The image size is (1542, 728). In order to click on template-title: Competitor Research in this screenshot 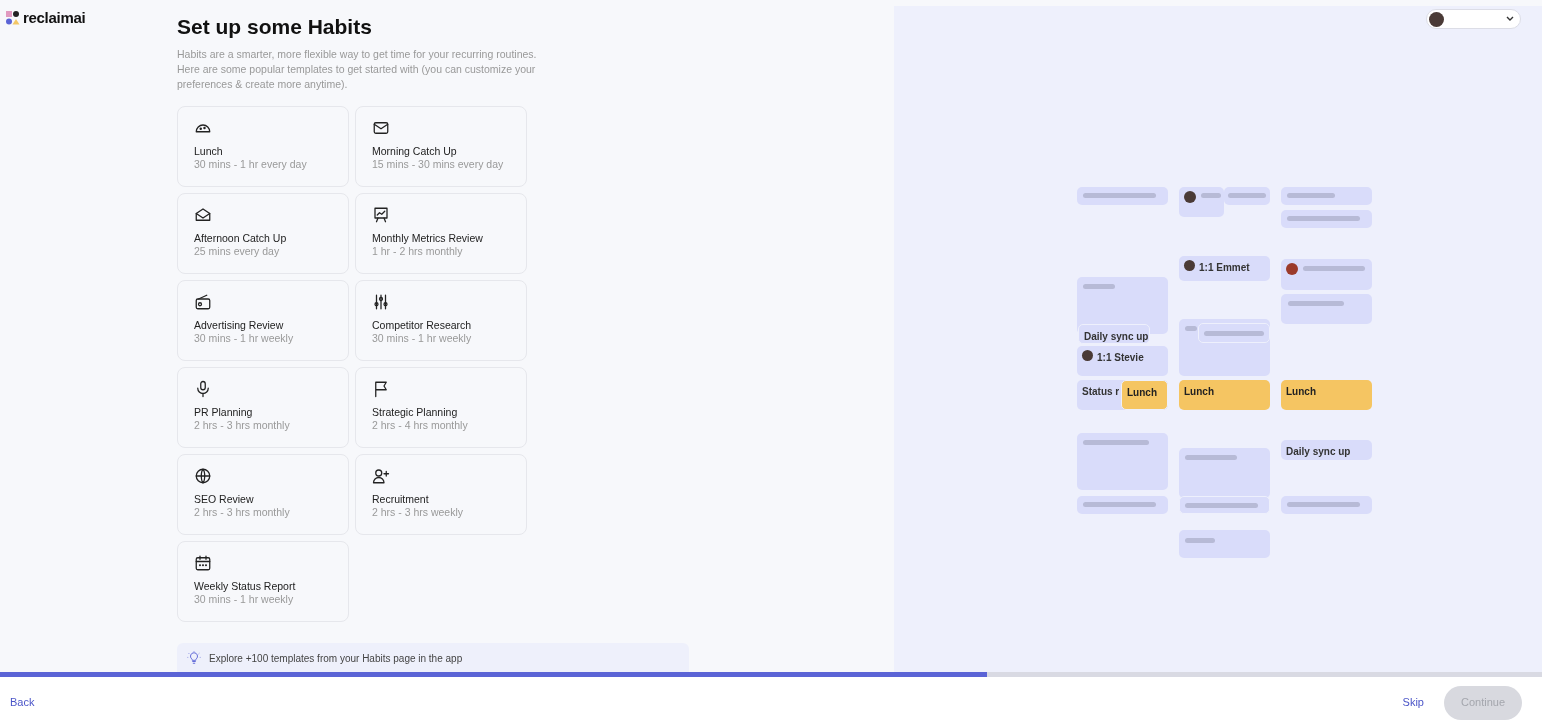, I will do `click(422, 326)`.